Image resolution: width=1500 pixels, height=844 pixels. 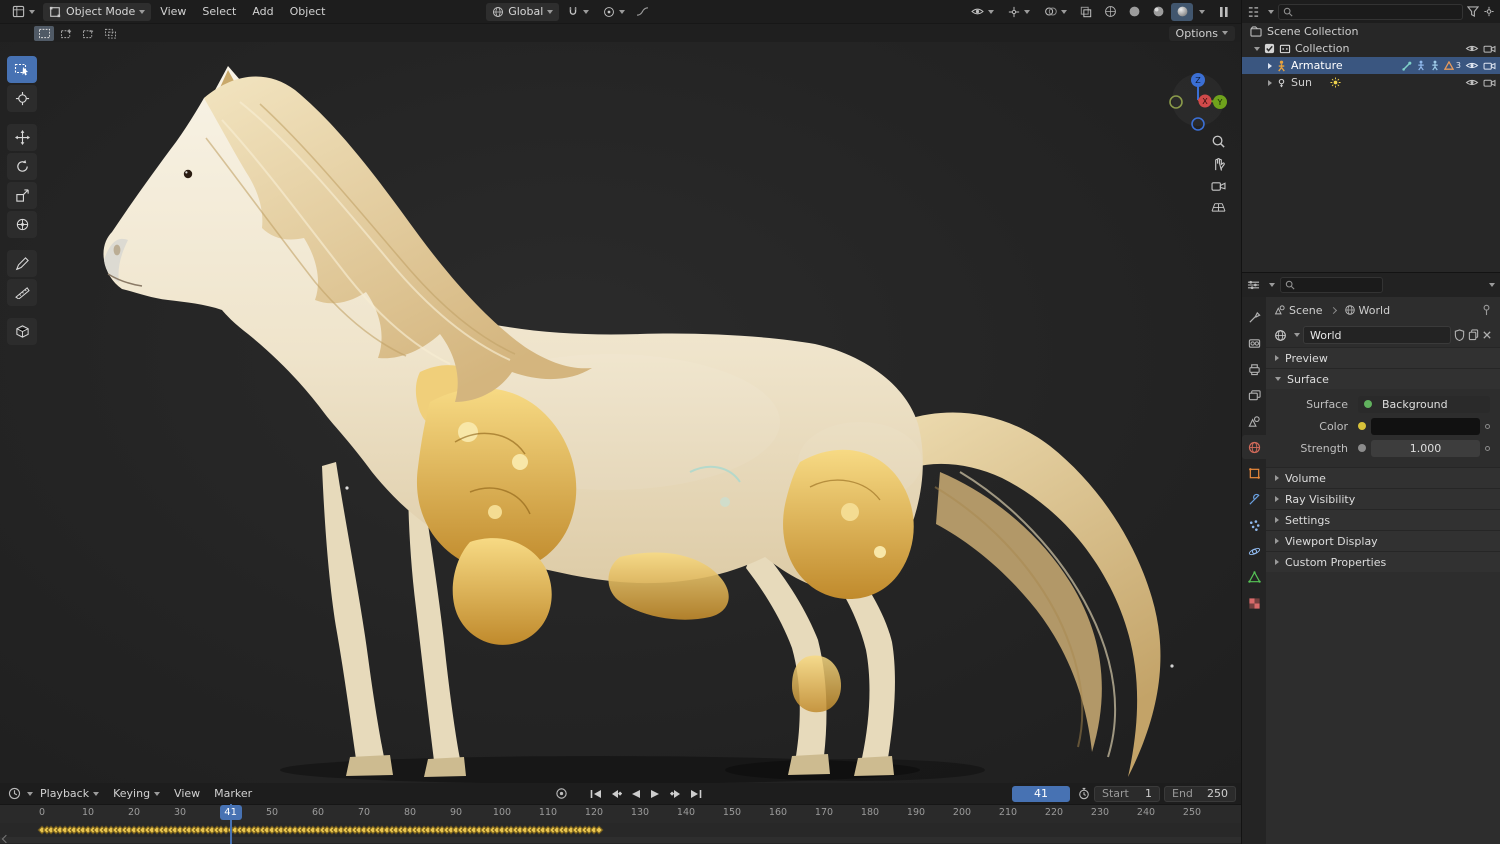 What do you see at coordinates (1254, 551) in the screenshot?
I see `tab-physics` at bounding box center [1254, 551].